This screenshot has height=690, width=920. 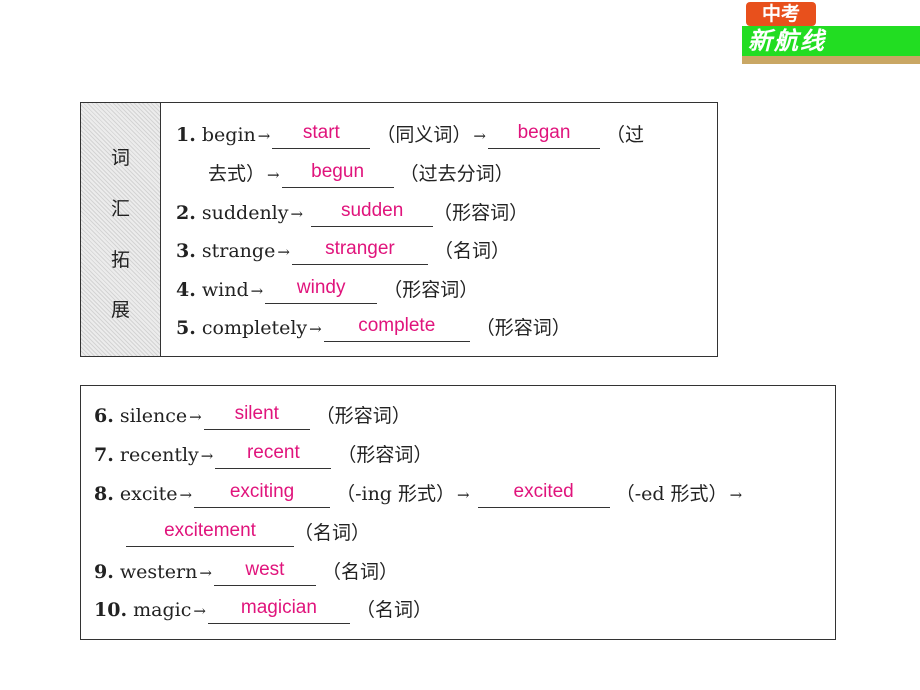 I want to click on item-9: 9. western → west （名词）, so click(x=246, y=573).